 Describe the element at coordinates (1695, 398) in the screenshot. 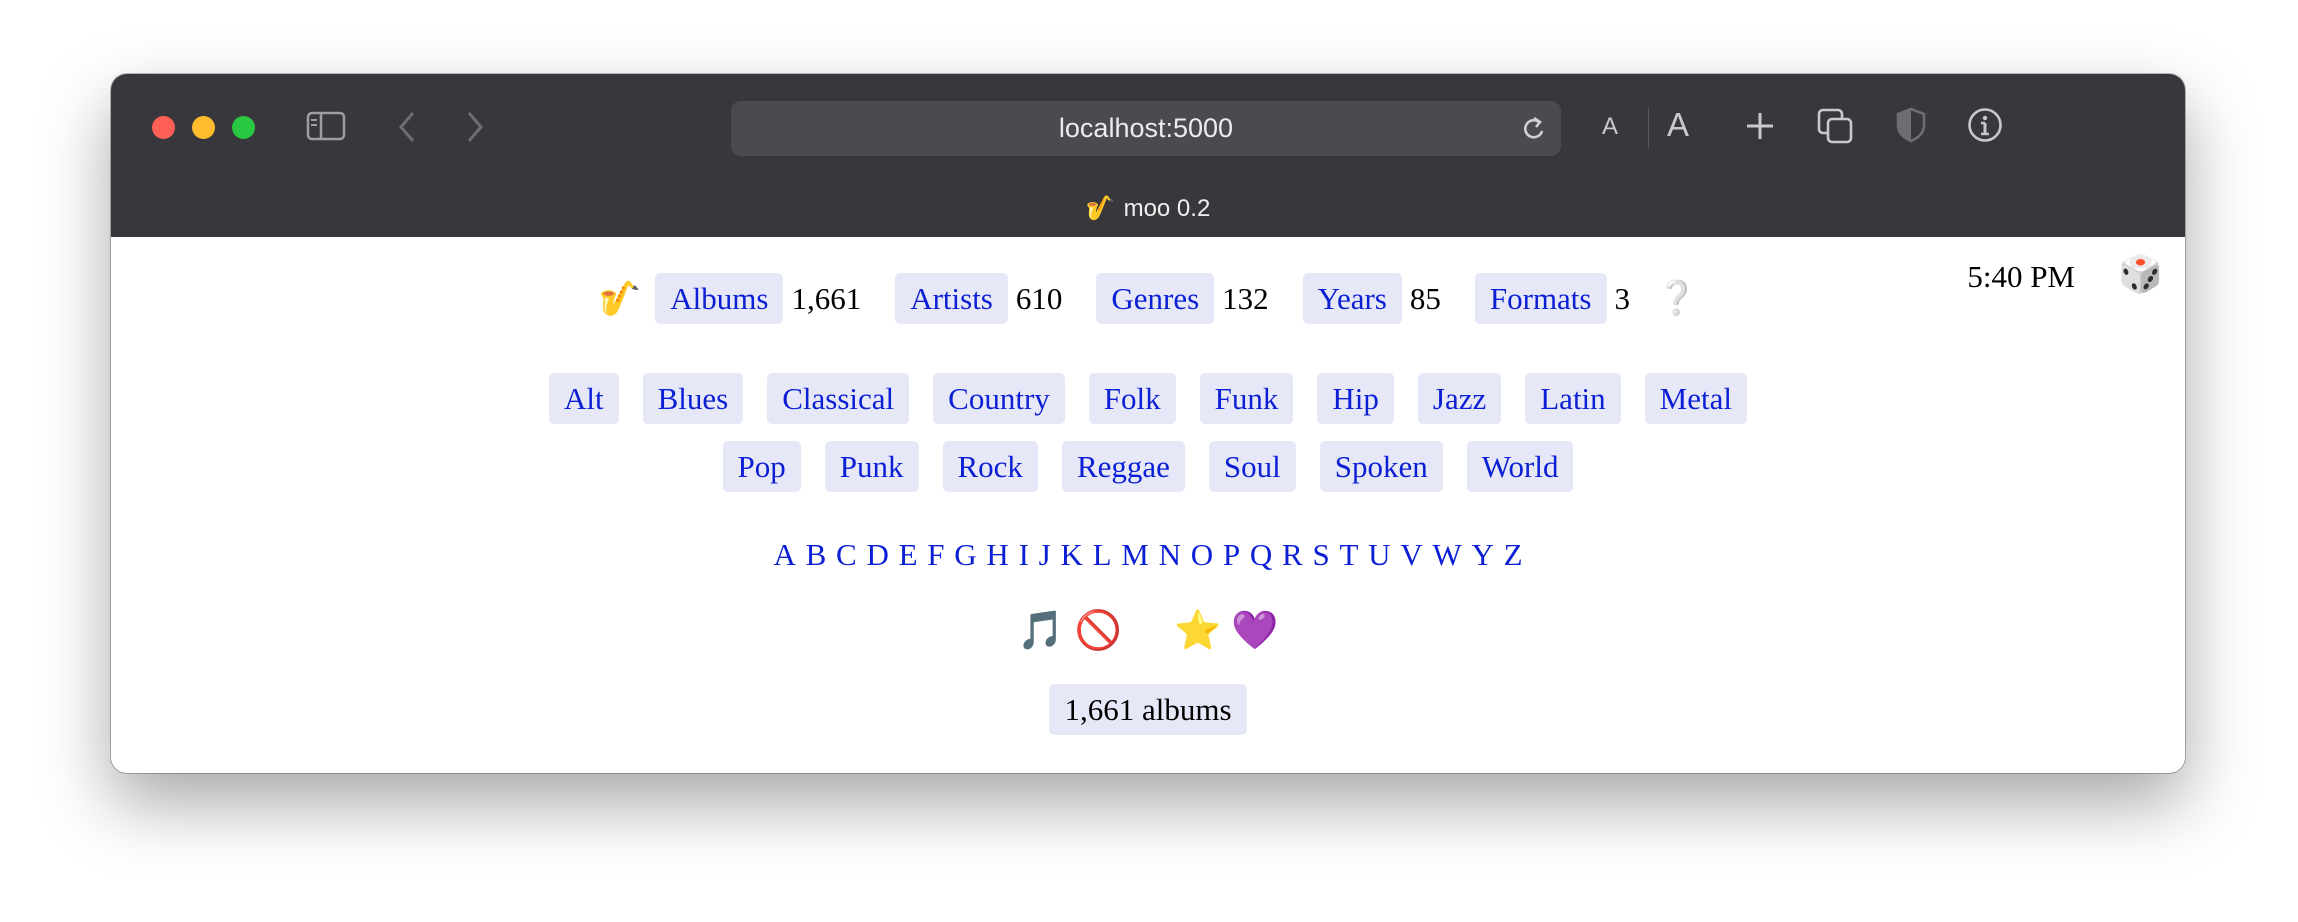

I see `genre-metal-button: Metal` at that location.